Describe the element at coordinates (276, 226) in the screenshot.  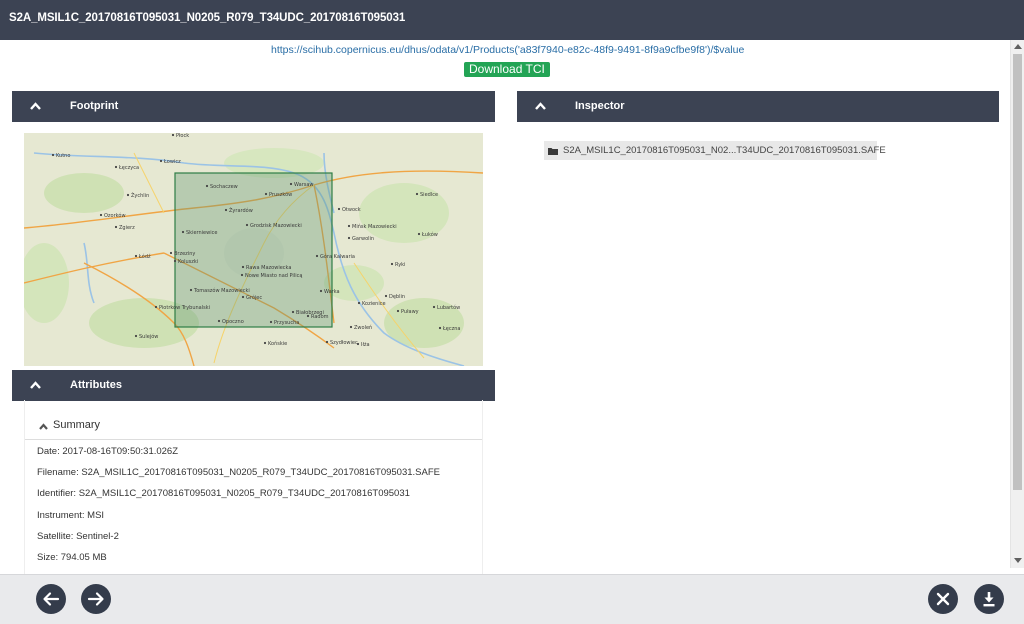
I see `map-city-label: Grodzisk Mazowiecki` at that location.